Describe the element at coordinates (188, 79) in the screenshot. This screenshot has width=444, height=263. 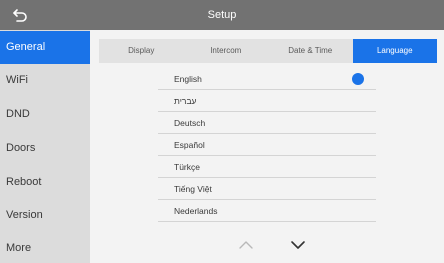
I see `language-label: English` at that location.